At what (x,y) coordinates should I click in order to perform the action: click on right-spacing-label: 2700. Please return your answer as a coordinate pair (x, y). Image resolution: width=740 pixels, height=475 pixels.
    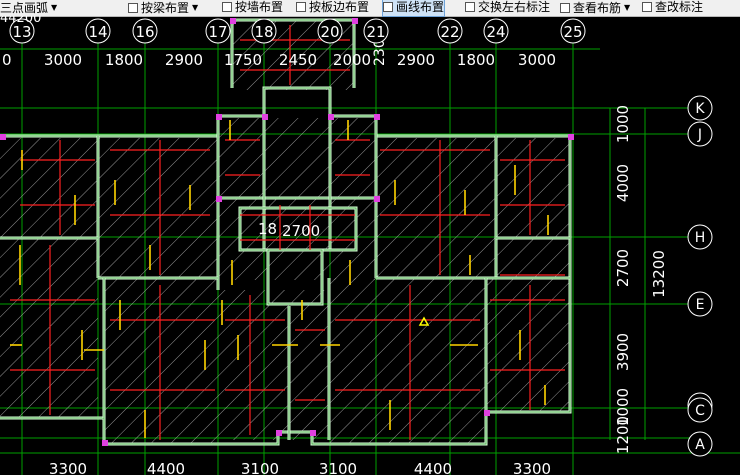
    Looking at the image, I should click on (623, 268).